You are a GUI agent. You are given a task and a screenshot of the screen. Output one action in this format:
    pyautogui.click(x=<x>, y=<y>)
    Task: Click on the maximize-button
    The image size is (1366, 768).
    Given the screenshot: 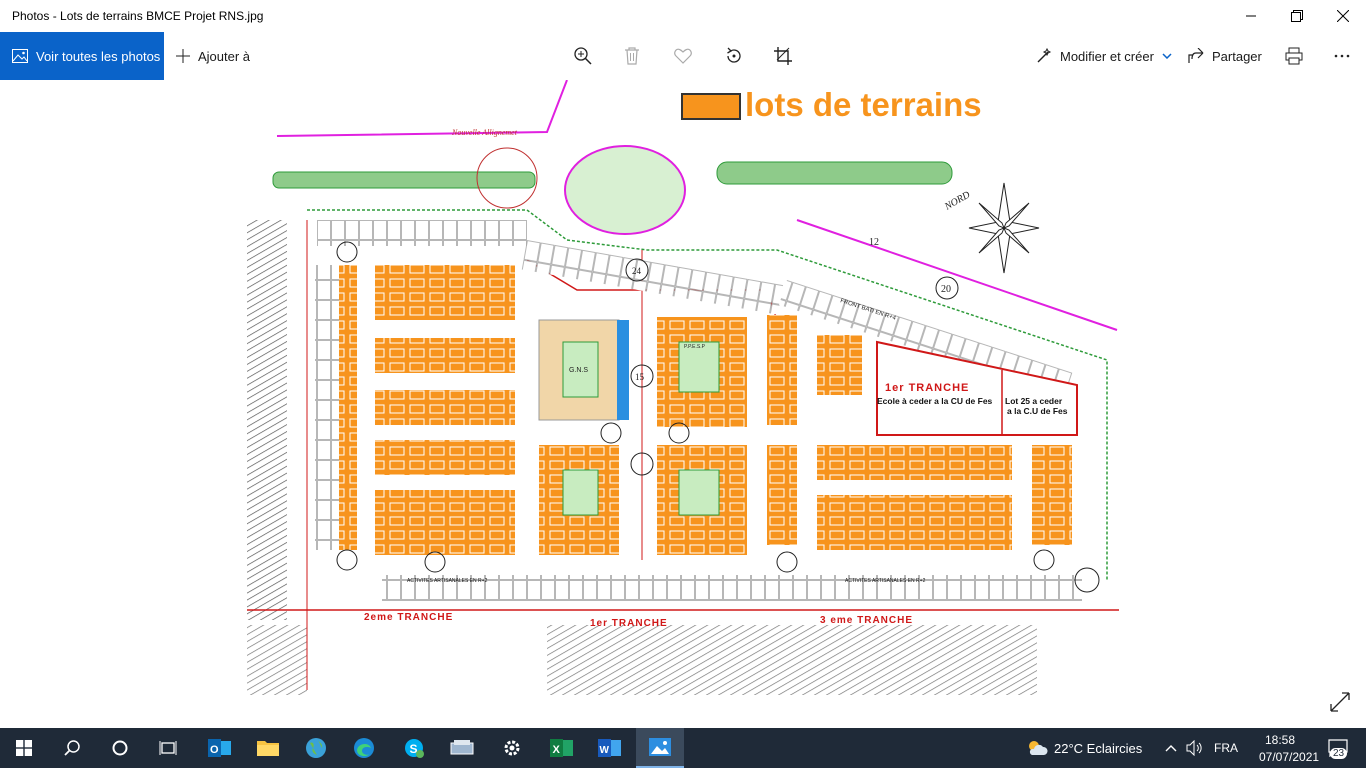 What is the action you would take?
    pyautogui.click(x=1297, y=16)
    